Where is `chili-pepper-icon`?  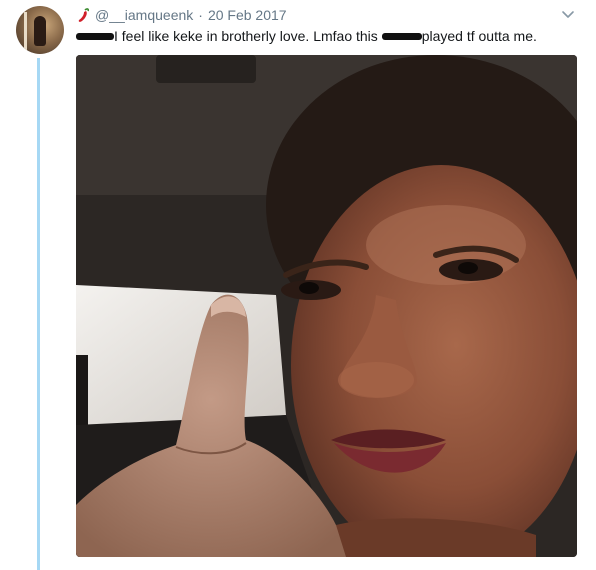
chili-pepper-icon is located at coordinates (84, 15).